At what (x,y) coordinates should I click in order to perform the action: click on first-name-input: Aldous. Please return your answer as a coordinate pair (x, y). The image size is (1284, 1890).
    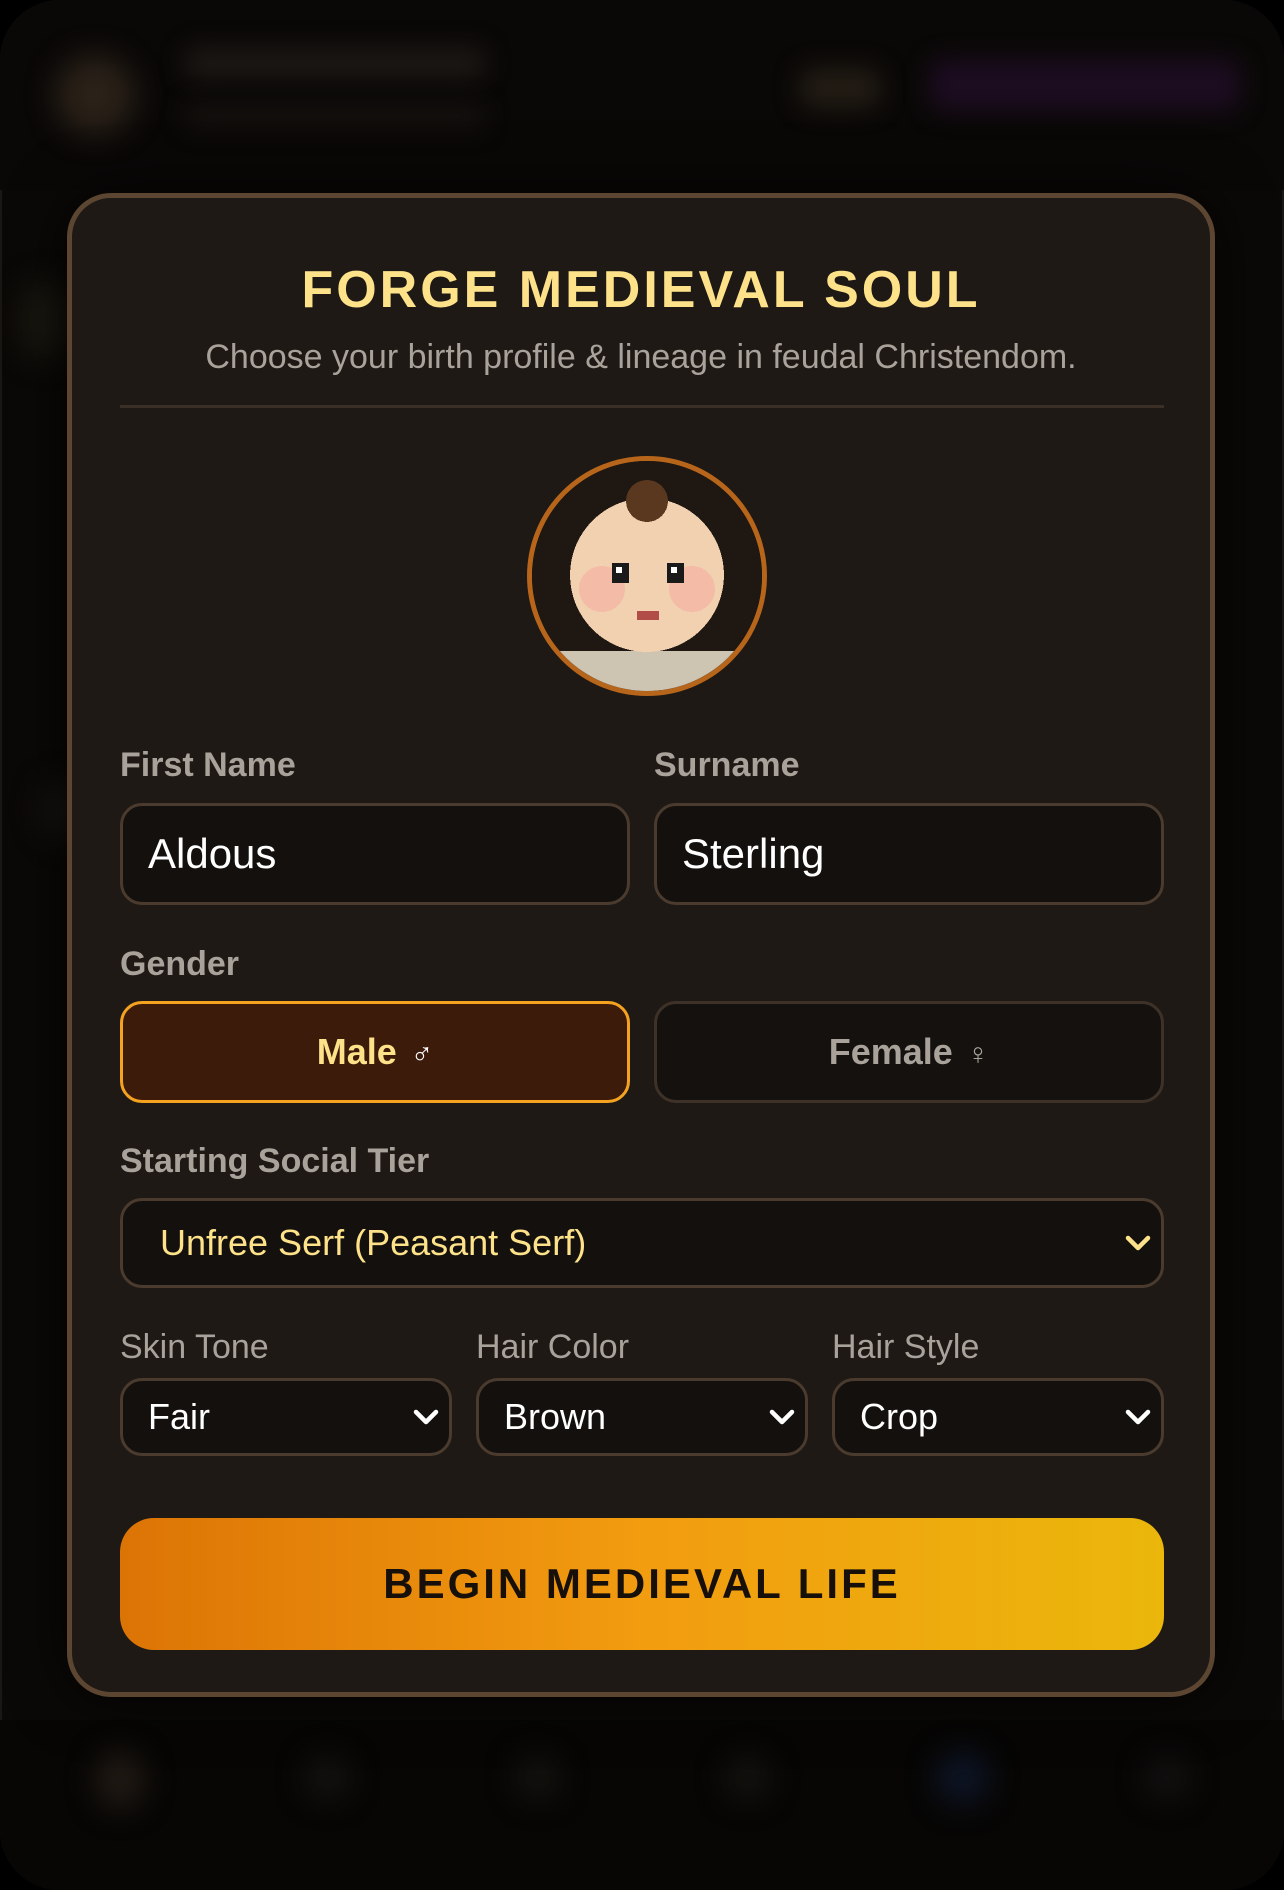
    Looking at the image, I should click on (375, 854).